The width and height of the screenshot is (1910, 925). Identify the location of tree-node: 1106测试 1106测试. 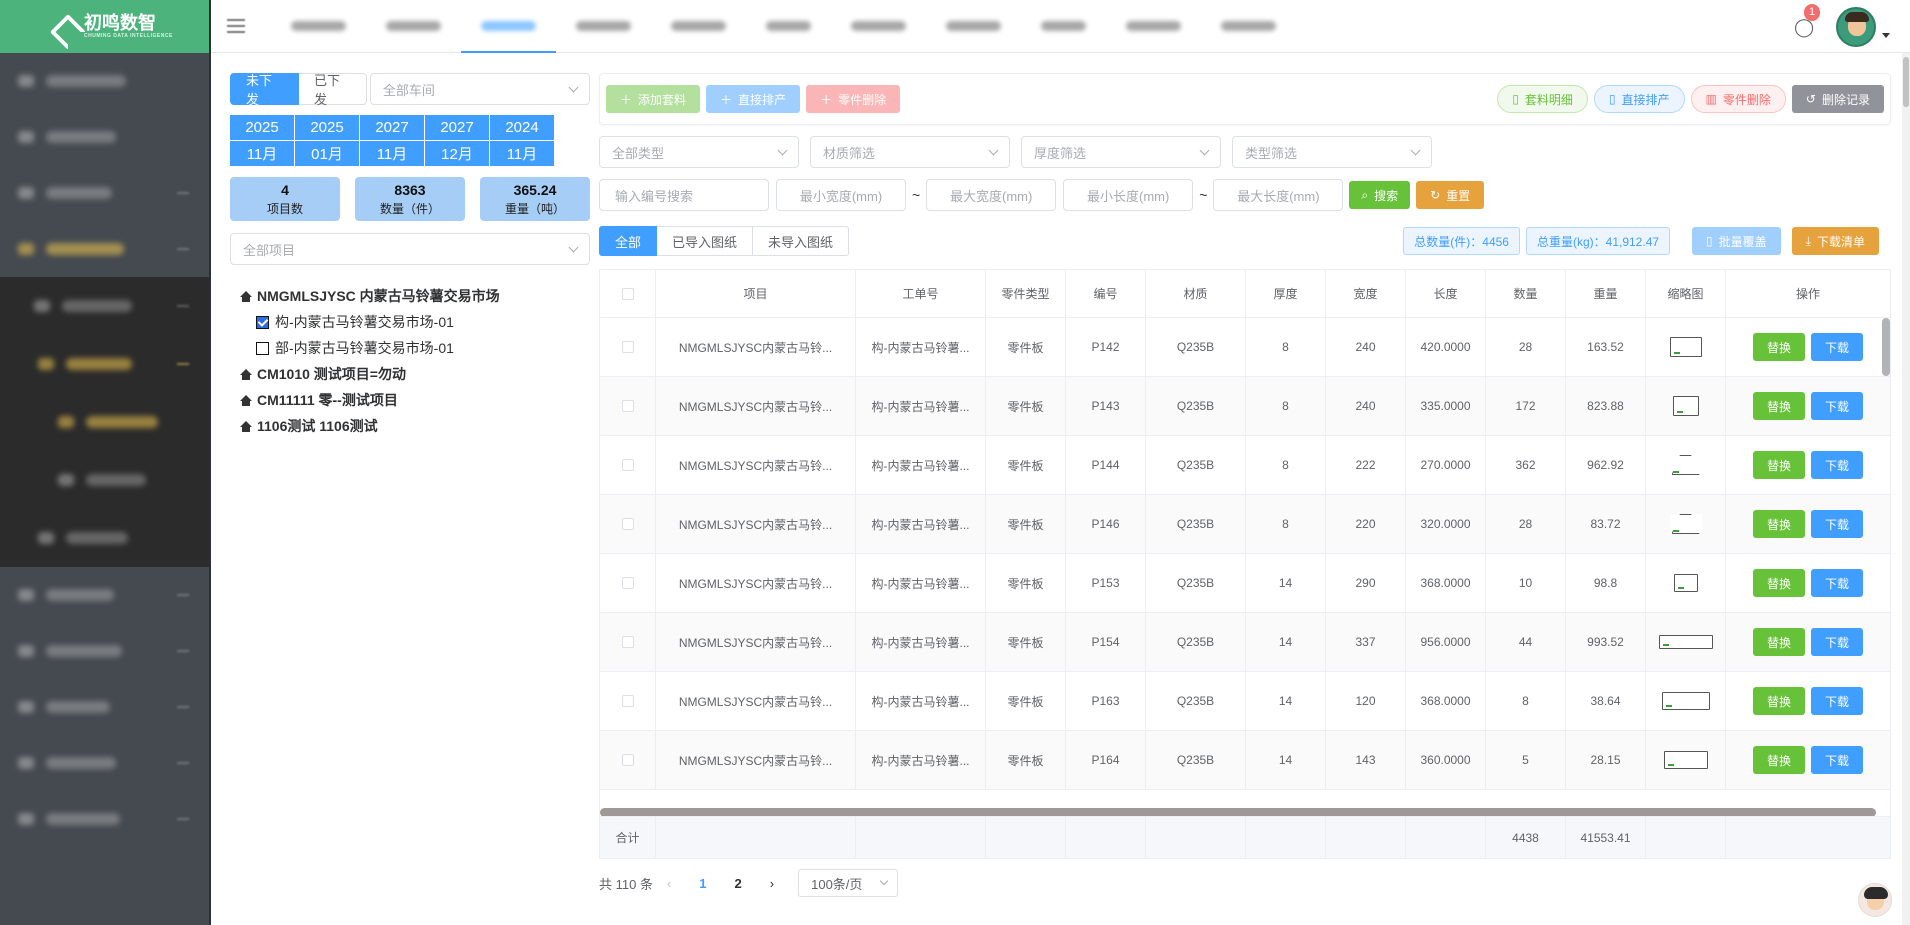
(410, 426).